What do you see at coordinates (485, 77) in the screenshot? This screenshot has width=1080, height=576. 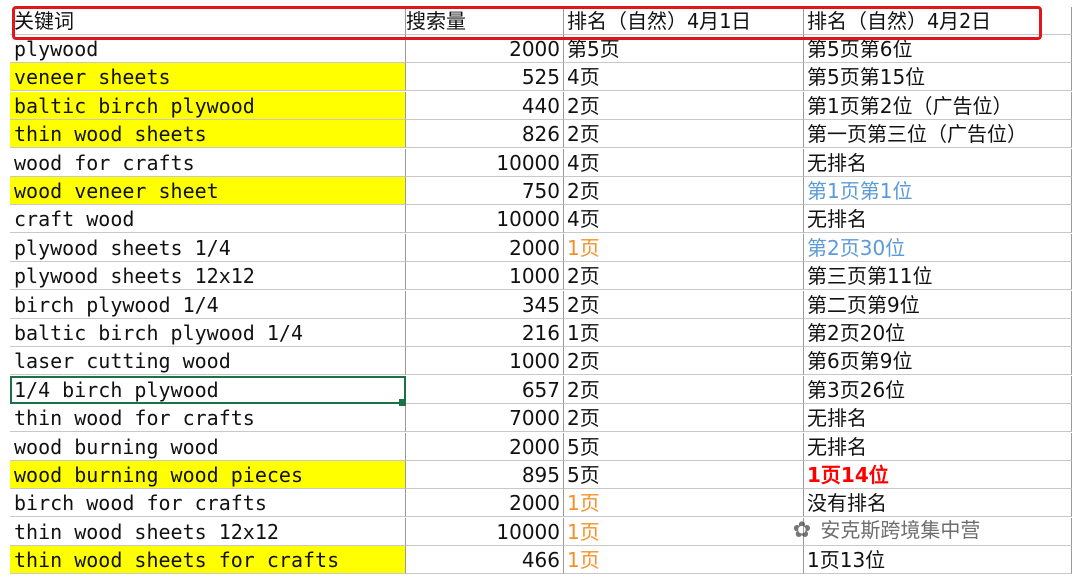 I see `cell-volume: 525` at bounding box center [485, 77].